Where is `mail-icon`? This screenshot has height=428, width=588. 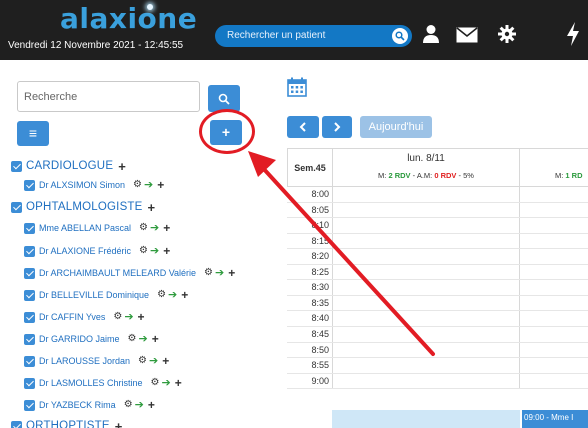
mail-icon is located at coordinates (467, 37).